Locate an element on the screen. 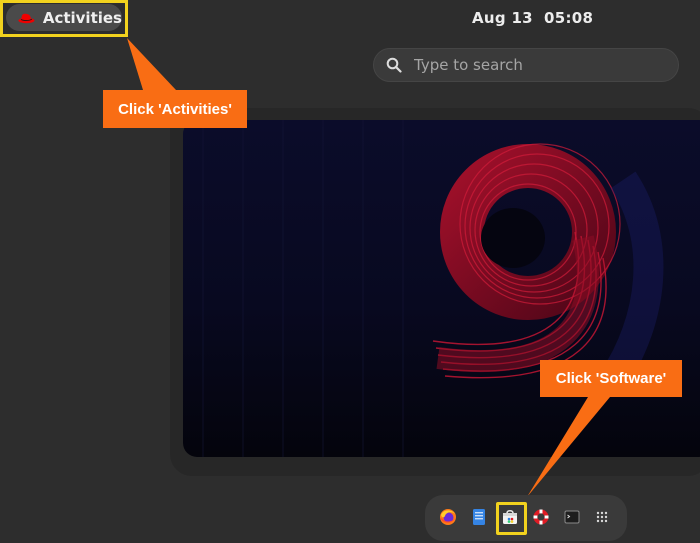 The image size is (700, 543). terminal-icon is located at coordinates (572, 517).